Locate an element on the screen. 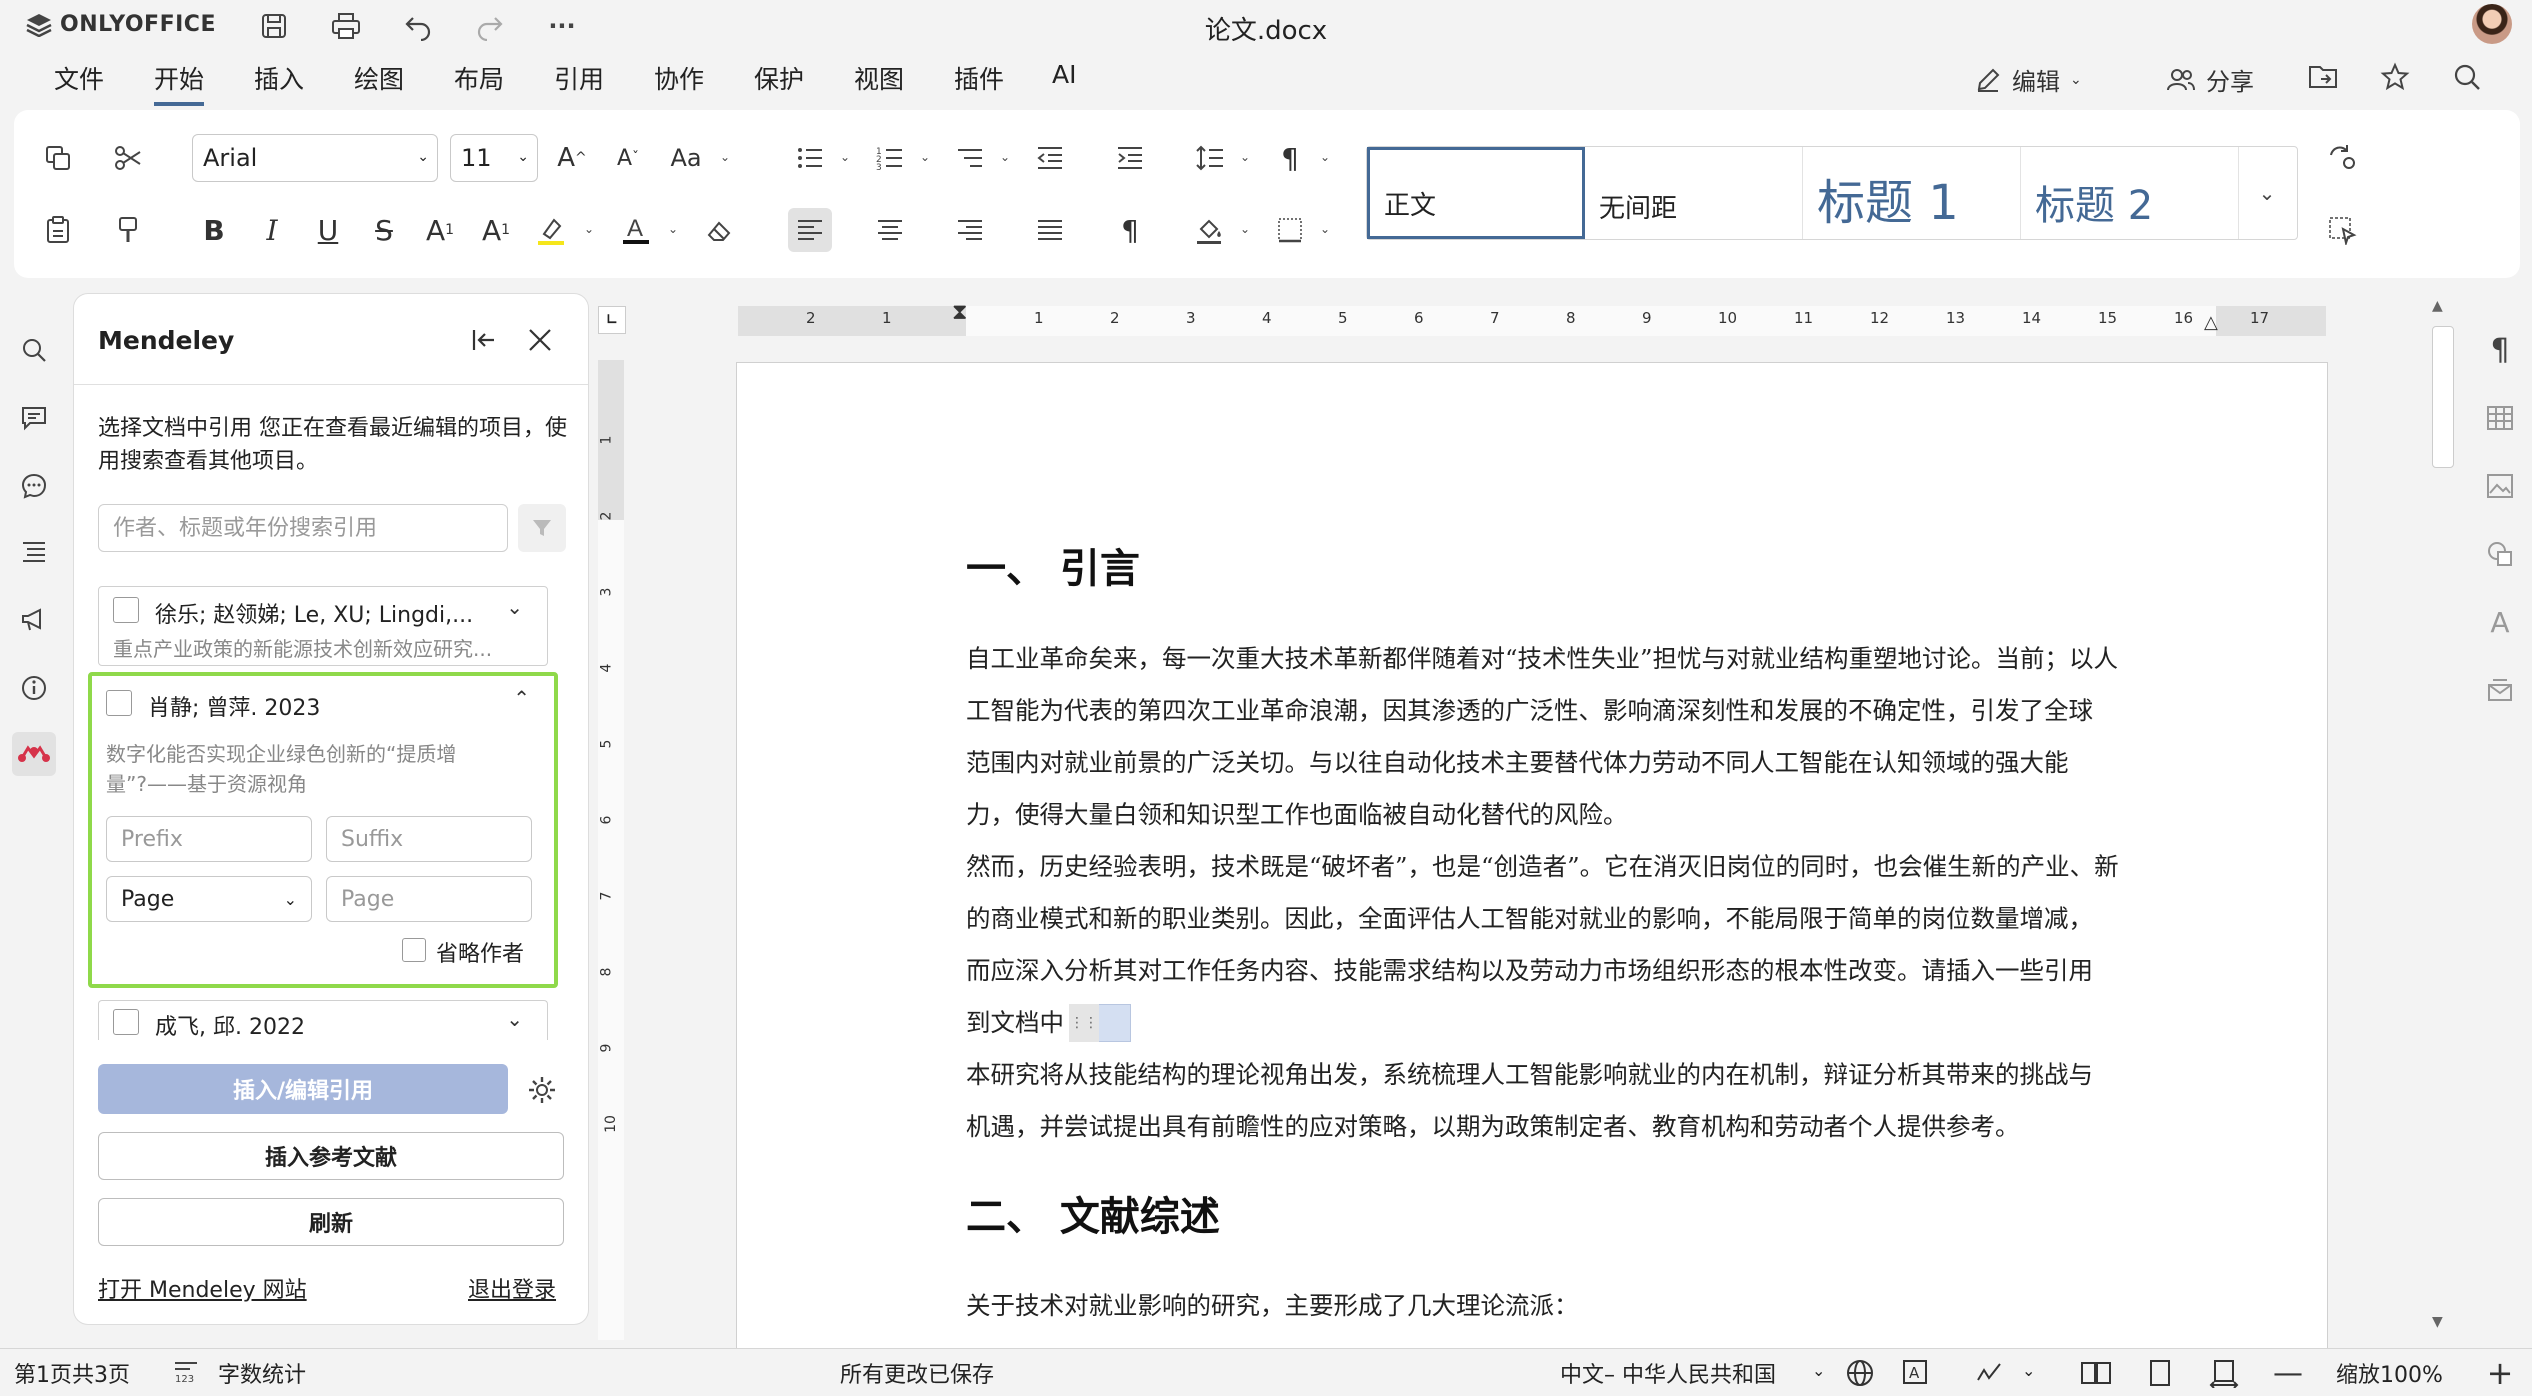 The image size is (2532, 1396). select-all-icon is located at coordinates (2342, 230).